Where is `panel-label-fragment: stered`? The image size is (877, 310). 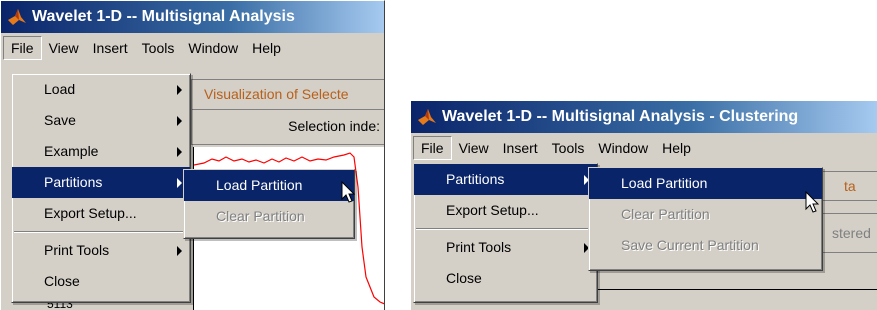
panel-label-fragment: stered is located at coordinates (851, 233).